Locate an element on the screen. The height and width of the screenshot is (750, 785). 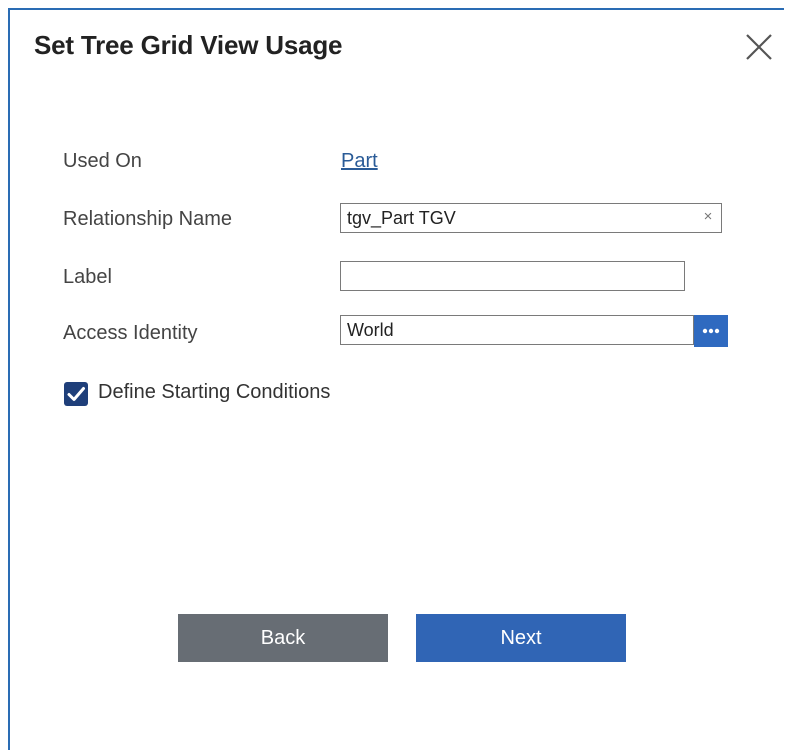
more-dots-icon is located at coordinates (711, 331).